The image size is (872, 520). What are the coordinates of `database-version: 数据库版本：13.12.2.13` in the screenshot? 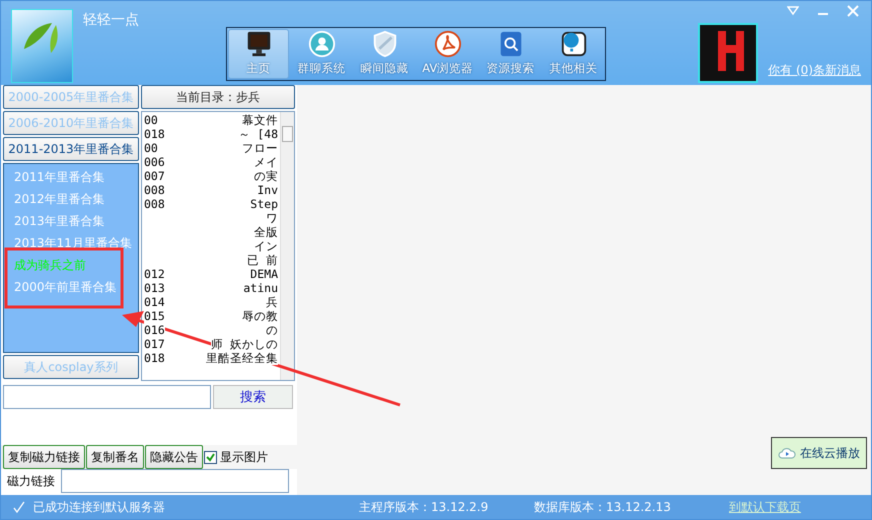 It's located at (603, 507).